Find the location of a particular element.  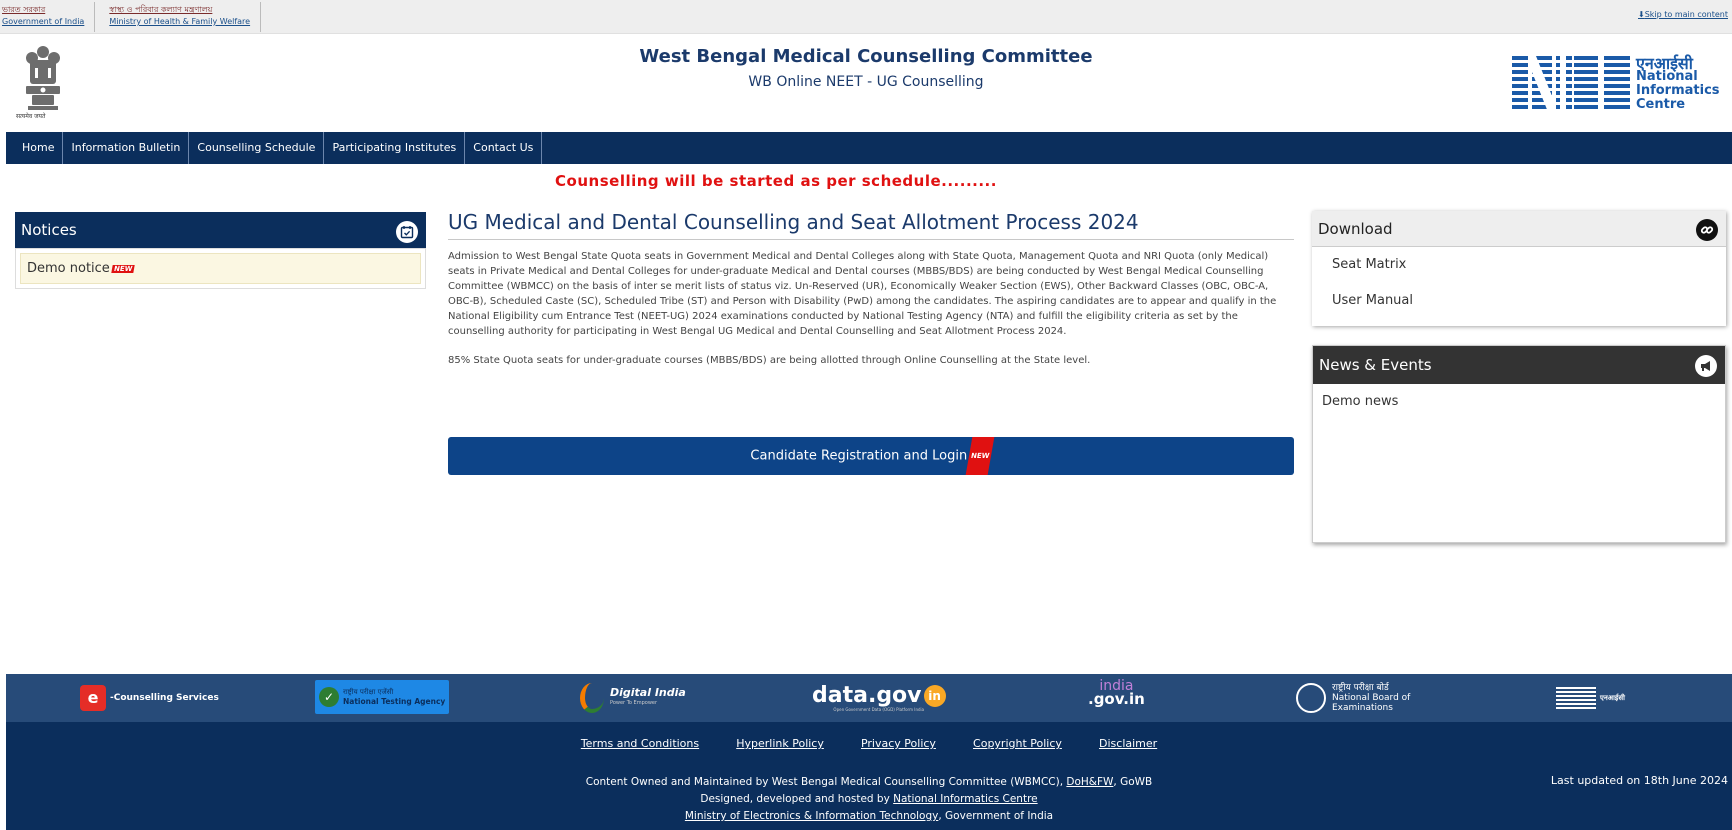

nic-logo: एनआईसी National Informatics Centre is located at coordinates (1616, 83).